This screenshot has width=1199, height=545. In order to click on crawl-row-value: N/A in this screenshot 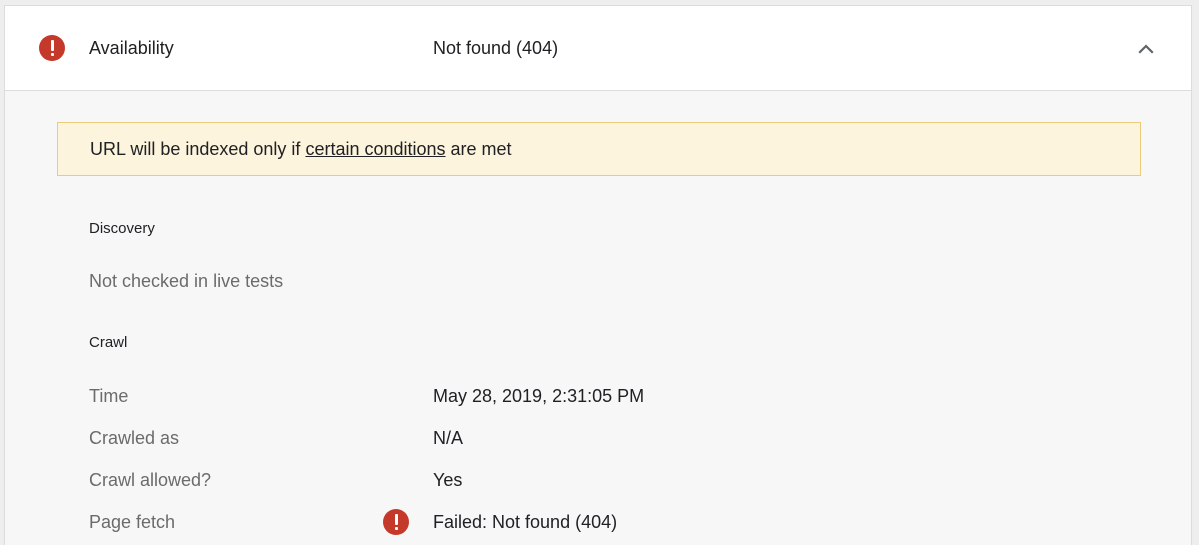, I will do `click(448, 438)`.